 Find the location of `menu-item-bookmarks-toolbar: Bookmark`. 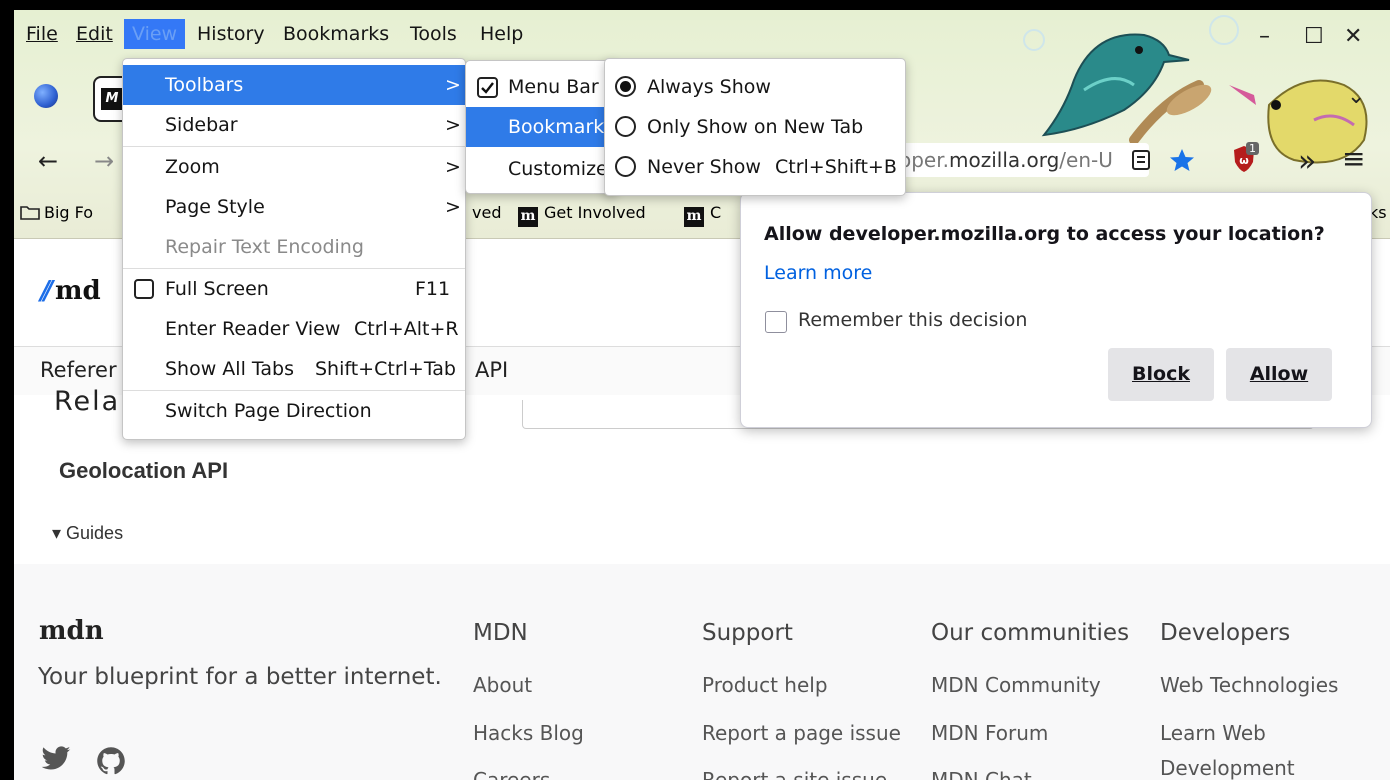

menu-item-bookmarks-toolbar: Bookmark is located at coordinates (541, 127).